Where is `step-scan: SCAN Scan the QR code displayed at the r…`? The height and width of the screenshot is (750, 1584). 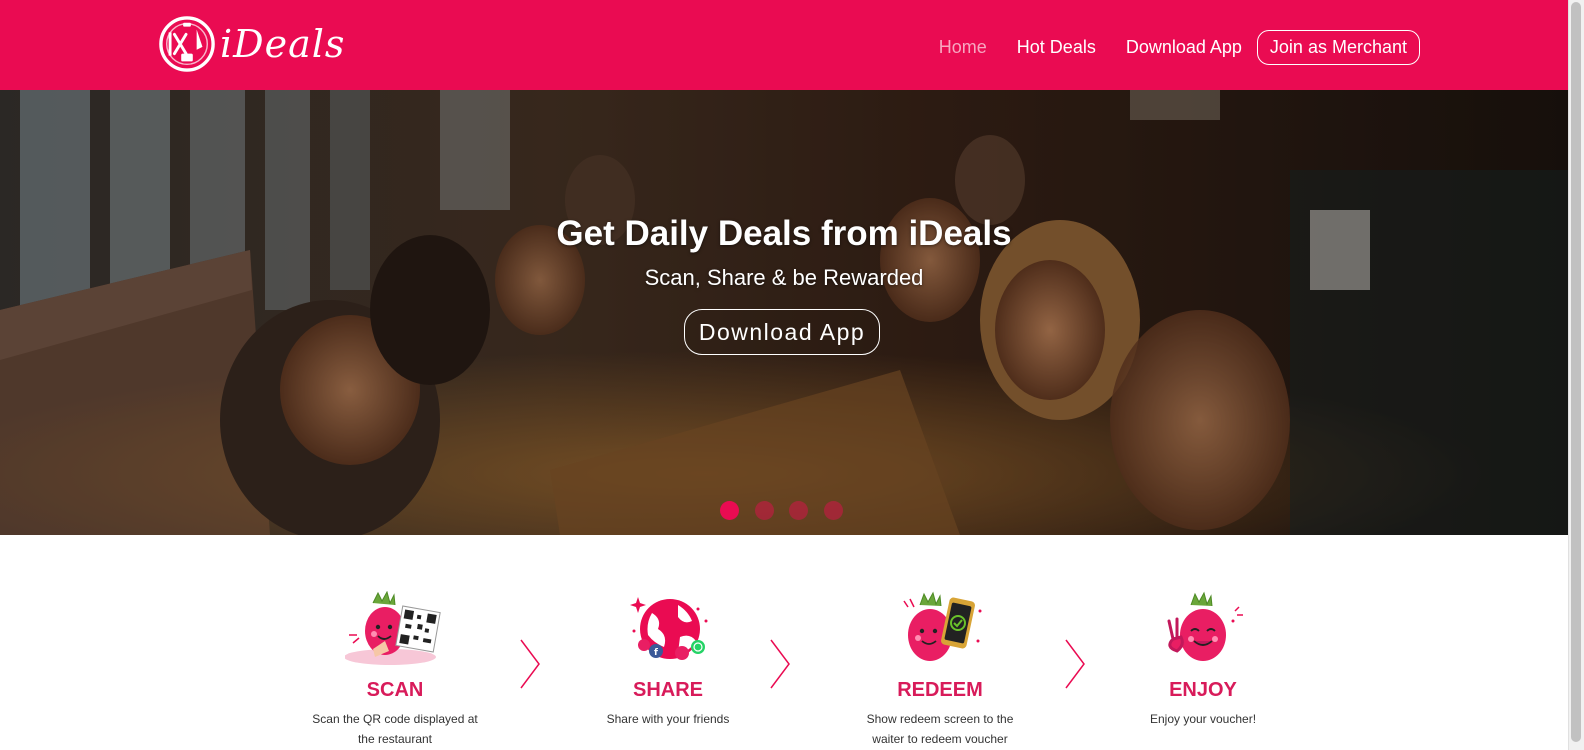
step-scan: SCAN Scan the QR code displayed at the r… is located at coordinates (395, 670).